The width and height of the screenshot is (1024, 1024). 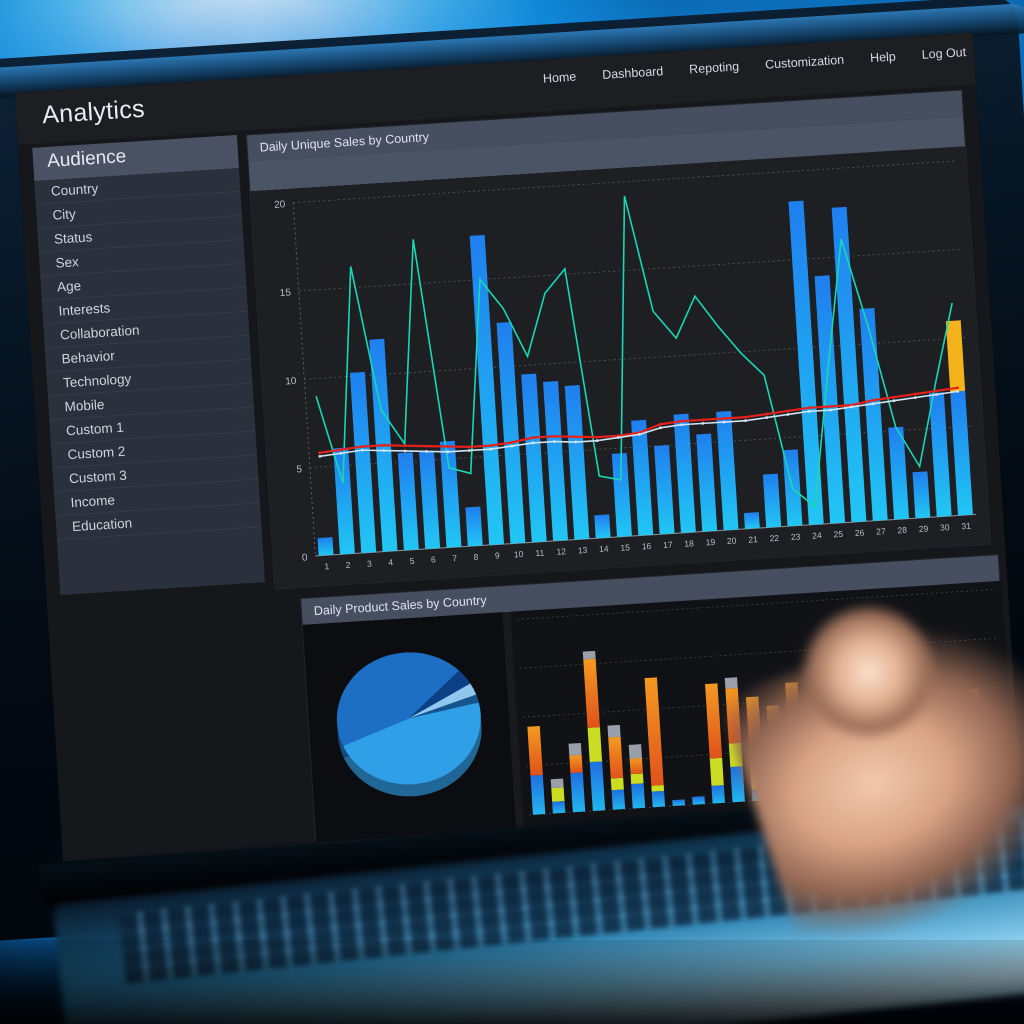 I want to click on app-title: Analytics, so click(x=93, y=112).